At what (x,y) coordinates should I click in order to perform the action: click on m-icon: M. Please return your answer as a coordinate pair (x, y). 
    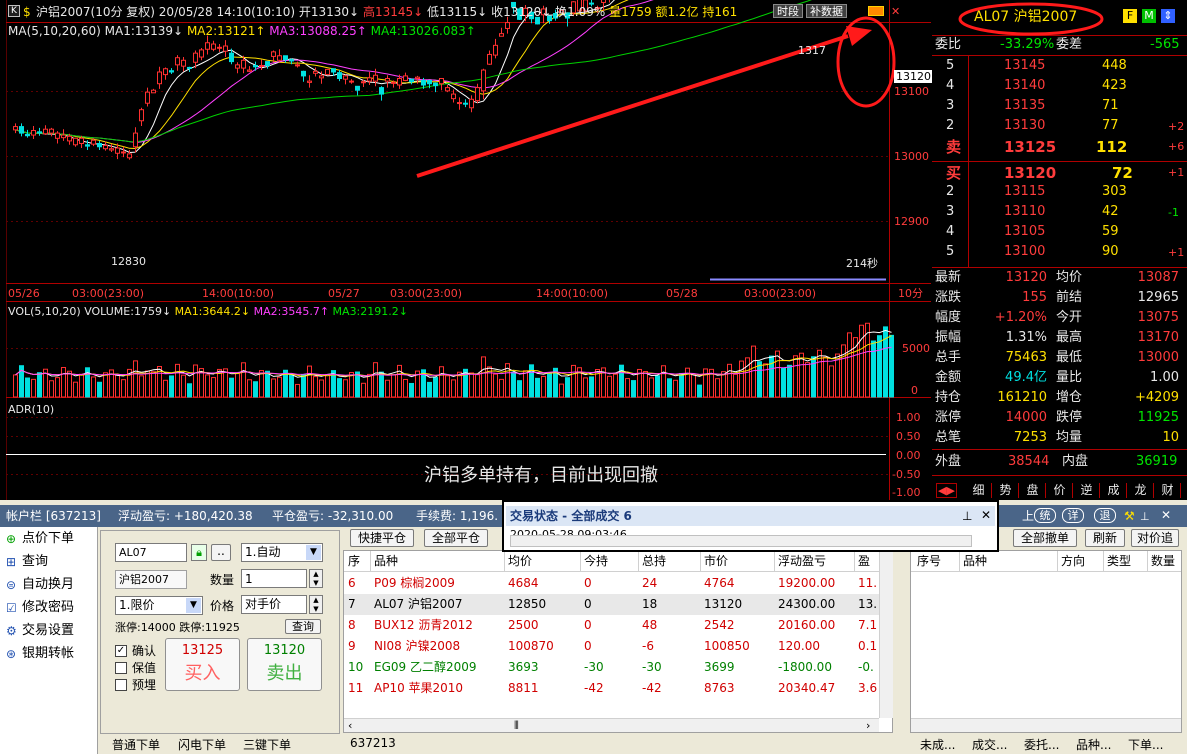
    Looking at the image, I should click on (1149, 16).